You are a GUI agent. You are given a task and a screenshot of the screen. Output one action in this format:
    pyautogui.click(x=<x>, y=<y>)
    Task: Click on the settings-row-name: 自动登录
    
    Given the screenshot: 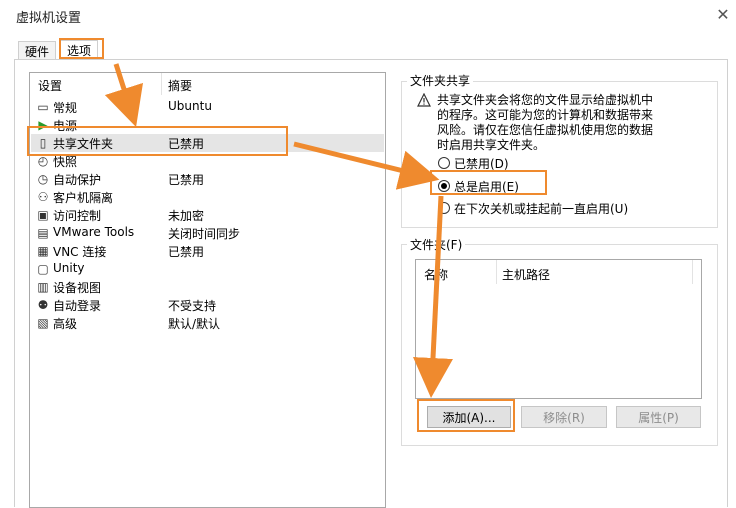 What is the action you would take?
    pyautogui.click(x=77, y=306)
    